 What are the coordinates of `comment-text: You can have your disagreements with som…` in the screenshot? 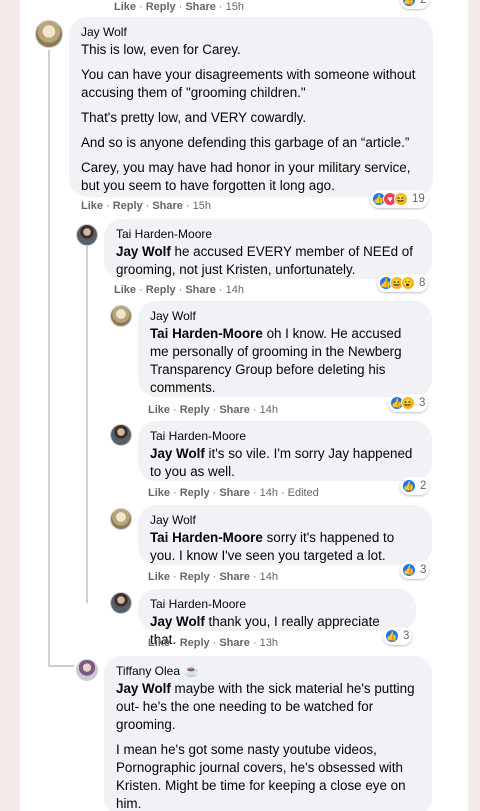 It's located at (248, 83).